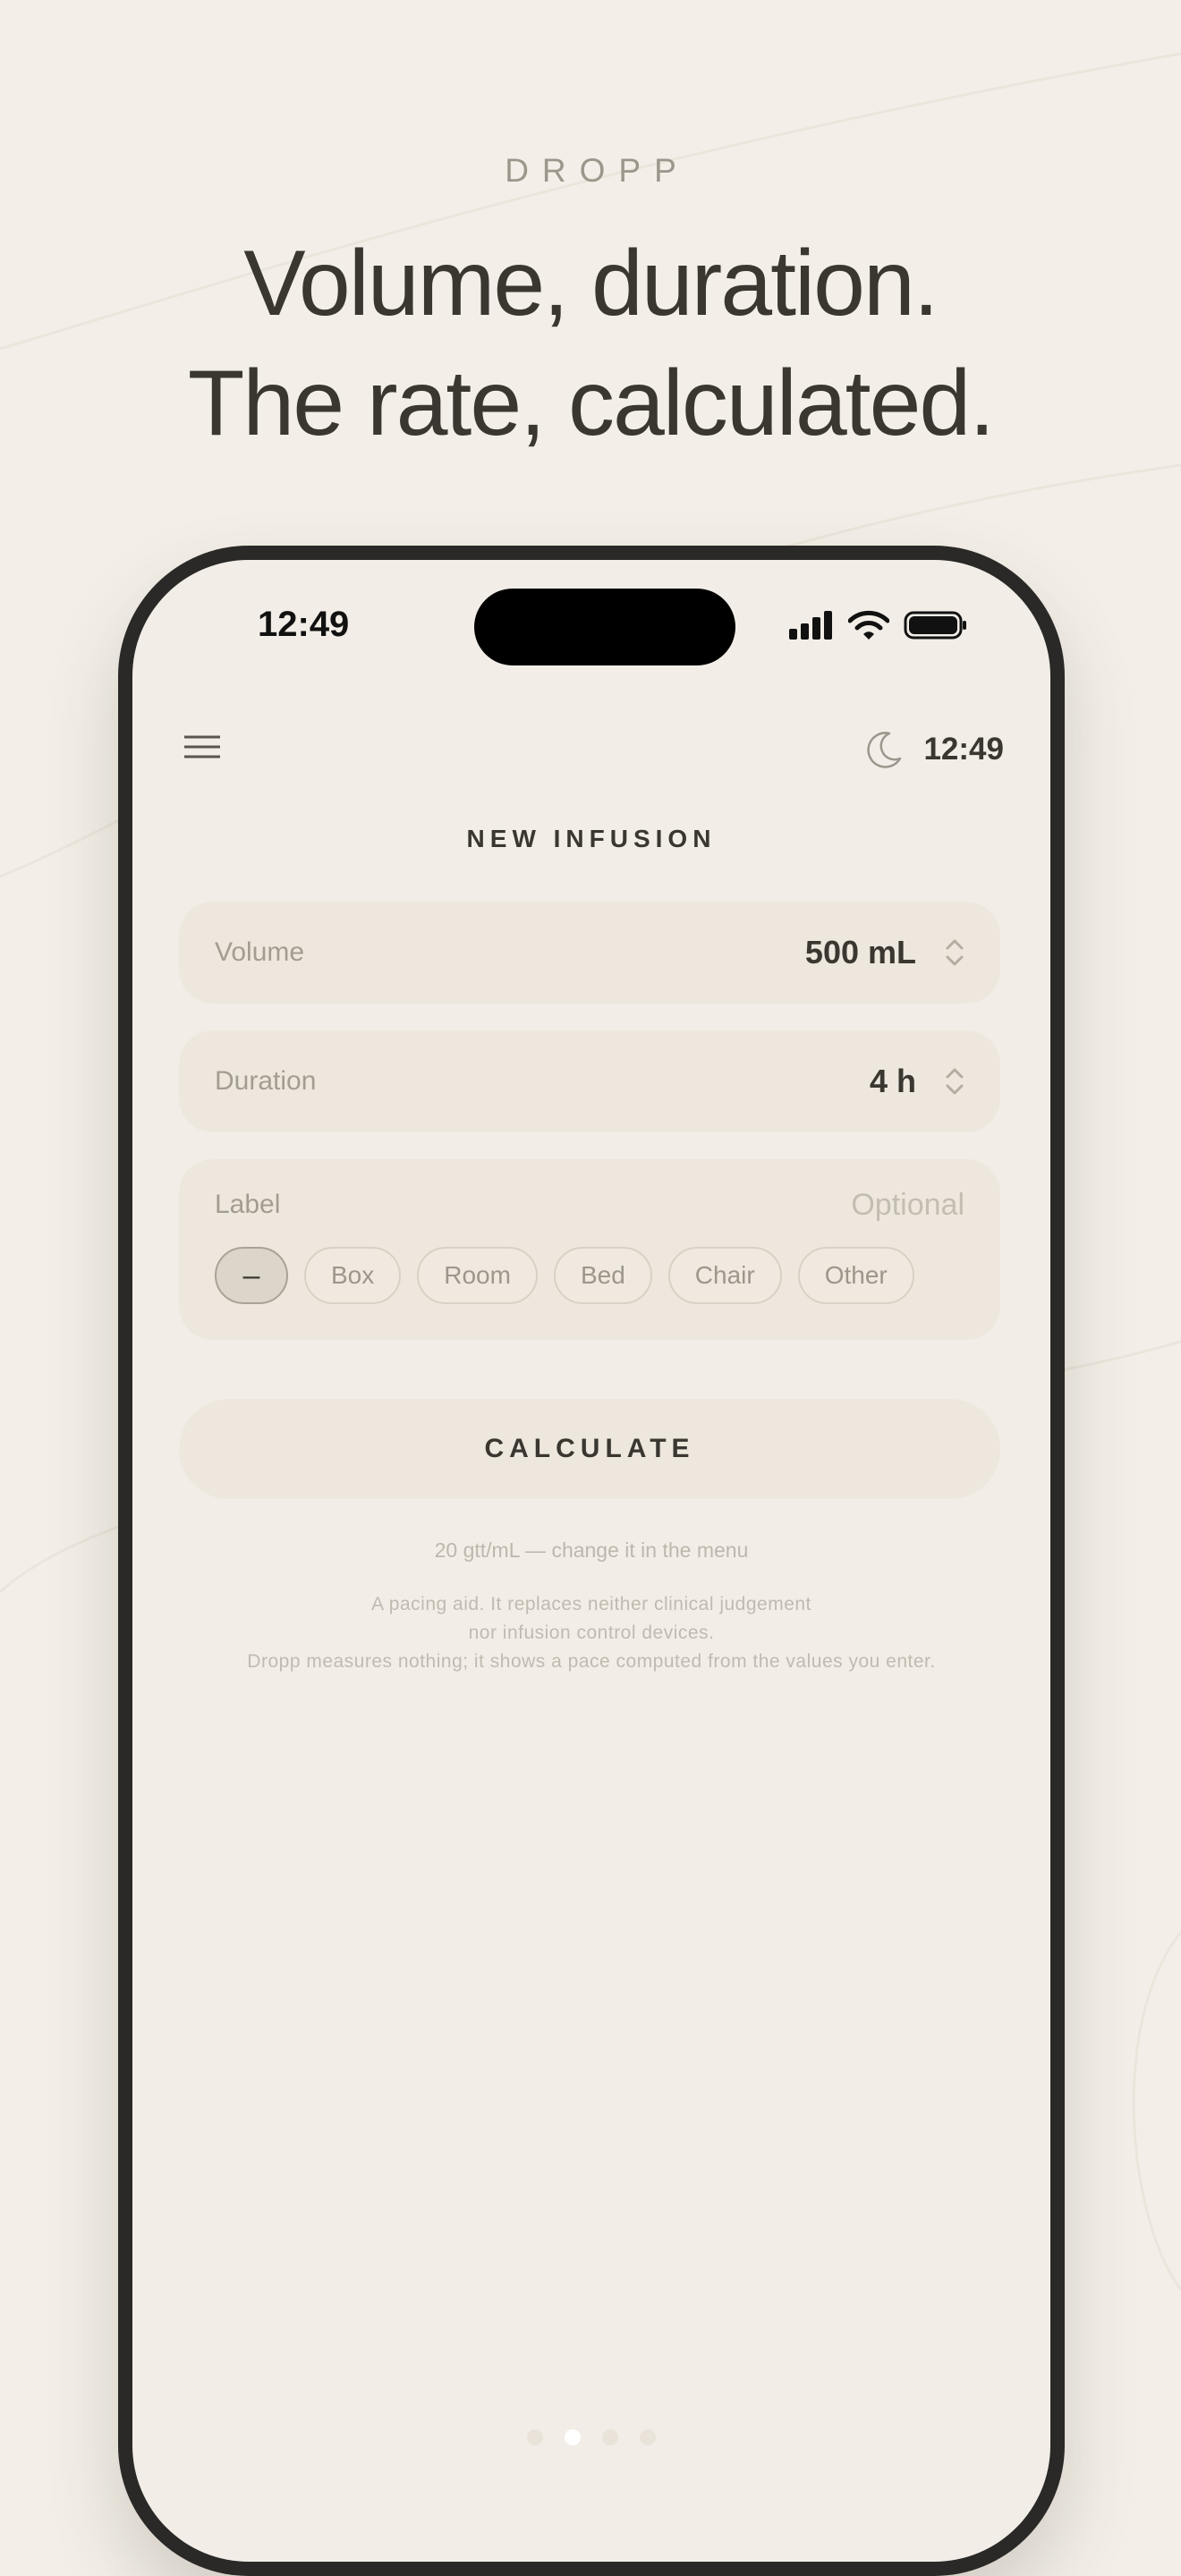 The height and width of the screenshot is (2576, 1181). Describe the element at coordinates (602, 1275) in the screenshot. I see `chip-bed: Bed` at that location.